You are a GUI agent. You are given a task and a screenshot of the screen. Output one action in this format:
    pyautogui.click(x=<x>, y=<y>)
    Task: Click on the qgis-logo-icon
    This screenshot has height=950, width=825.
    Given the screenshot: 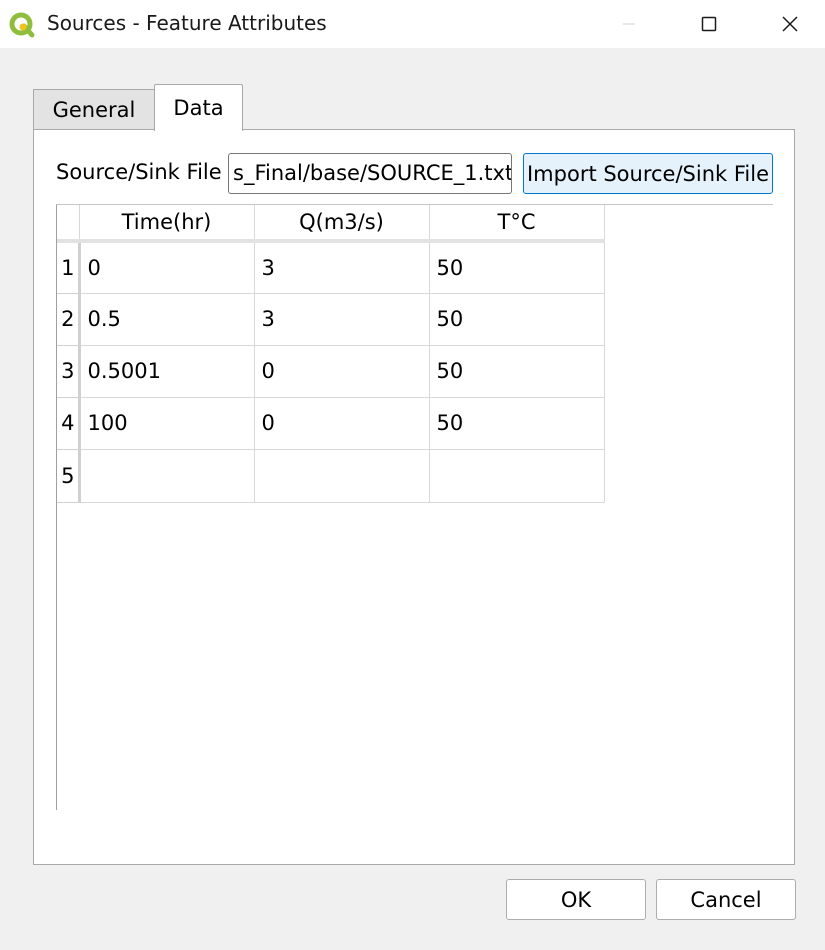 What is the action you would take?
    pyautogui.click(x=22, y=25)
    